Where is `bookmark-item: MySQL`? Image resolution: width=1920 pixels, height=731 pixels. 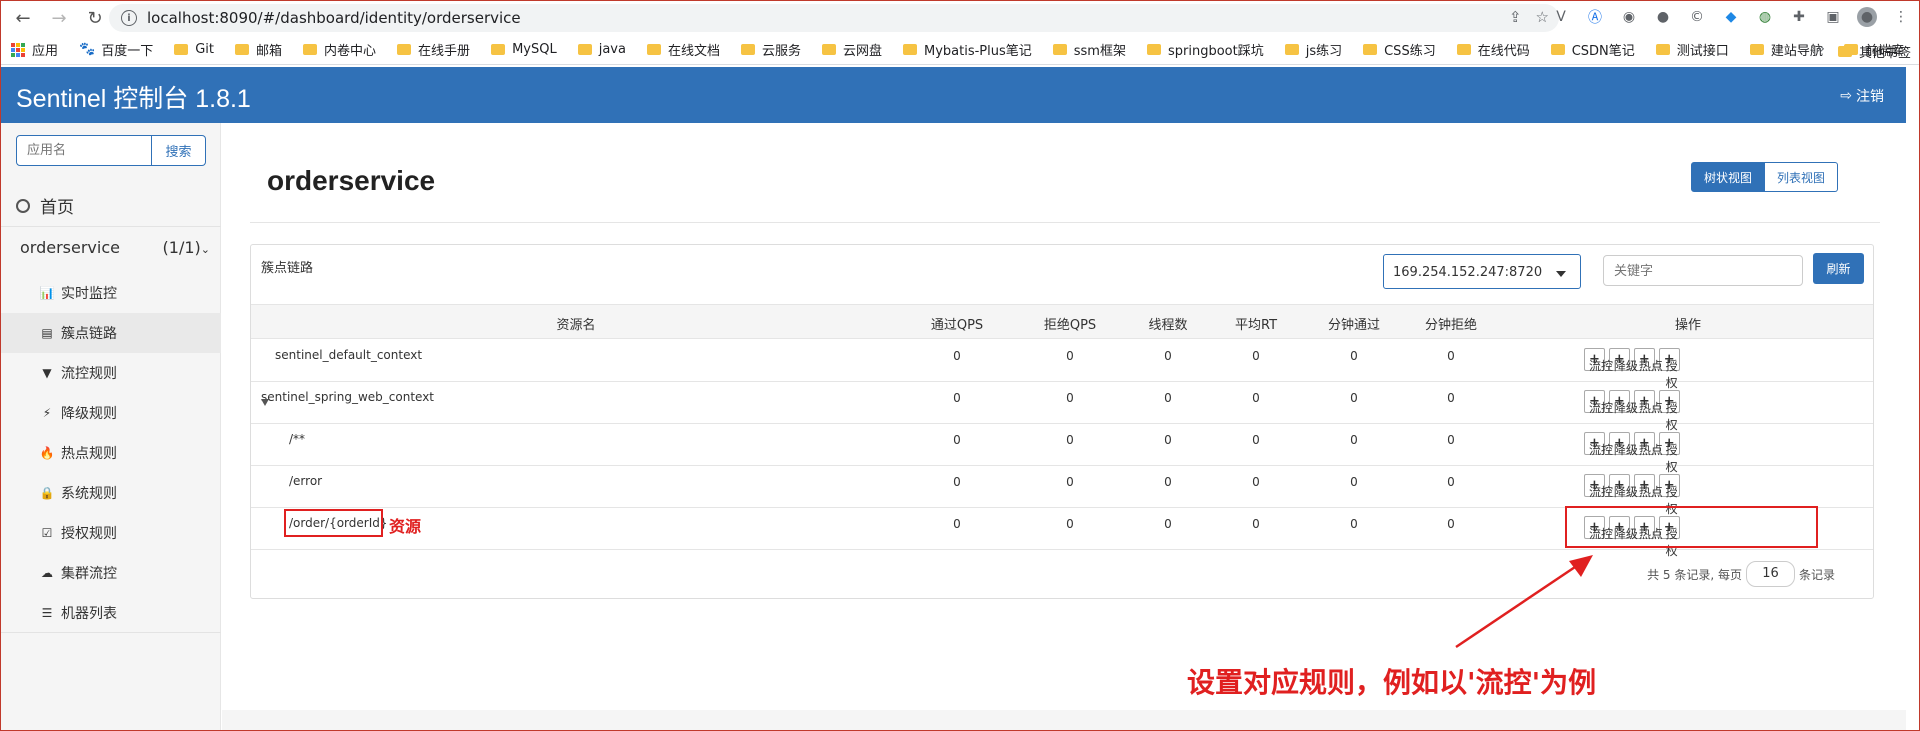 bookmark-item: MySQL is located at coordinates (524, 49).